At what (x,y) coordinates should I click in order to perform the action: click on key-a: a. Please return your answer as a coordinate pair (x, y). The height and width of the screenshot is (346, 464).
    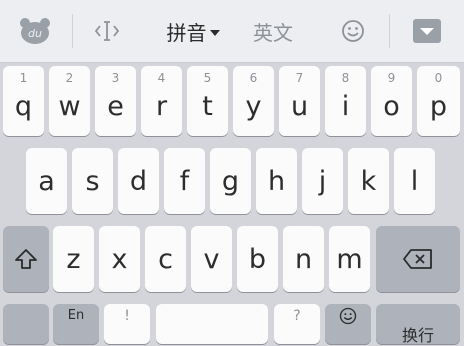
    Looking at the image, I should click on (46, 181).